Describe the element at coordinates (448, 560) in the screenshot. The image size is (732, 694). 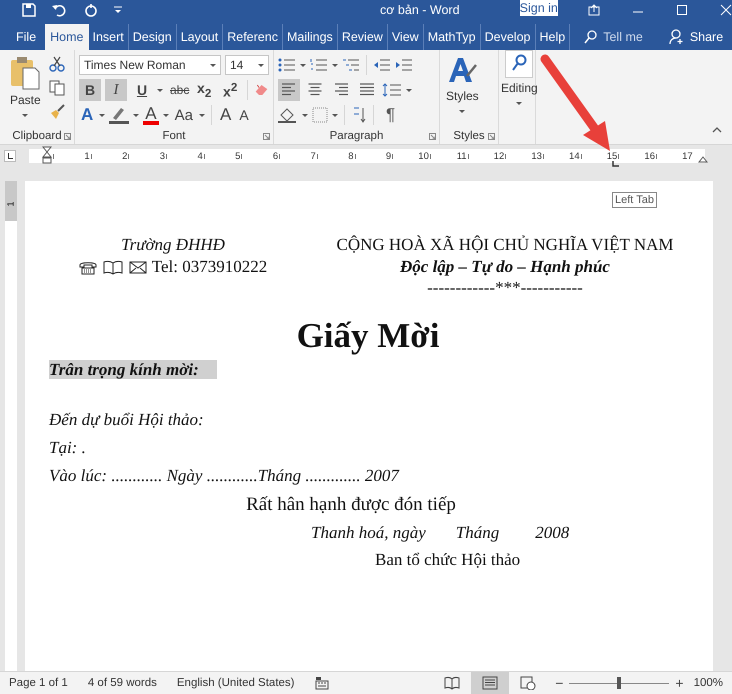
I see `signature-text: Ban tổ chức Hội thảo` at that location.